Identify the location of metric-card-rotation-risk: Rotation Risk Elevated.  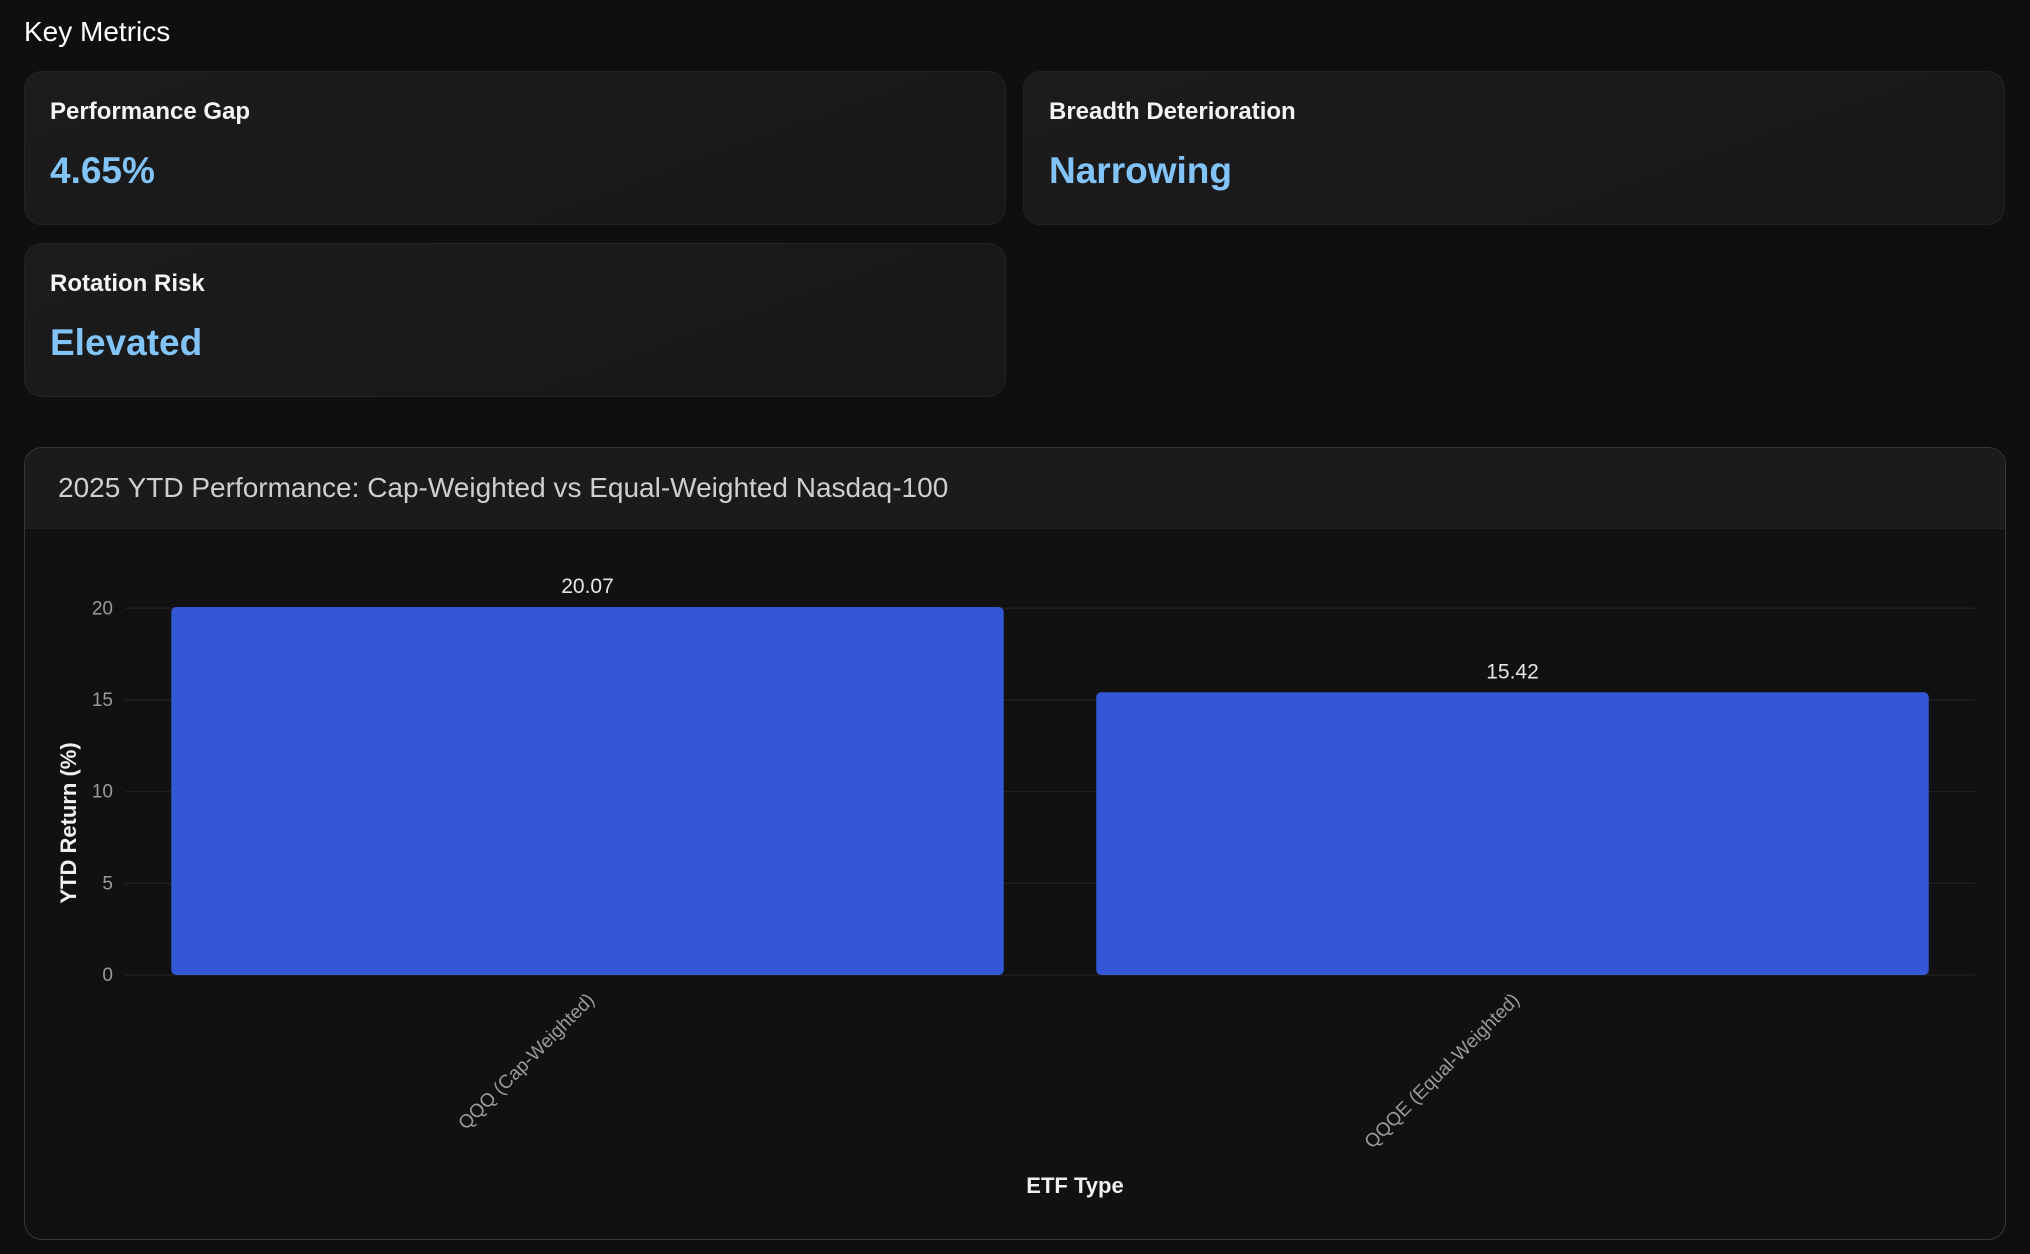
(515, 320).